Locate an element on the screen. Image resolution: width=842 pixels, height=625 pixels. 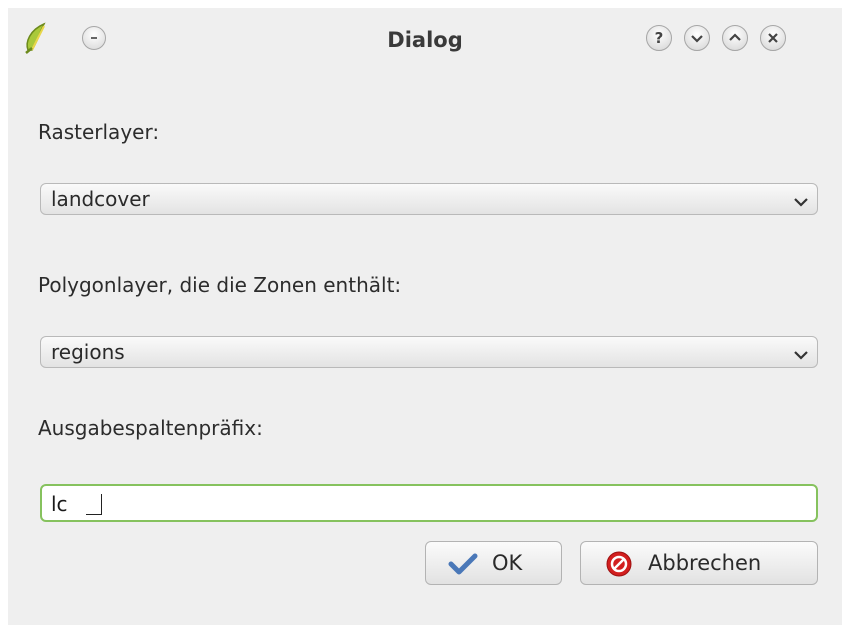
title-bar: Dialog ? is located at coordinates (425, 36).